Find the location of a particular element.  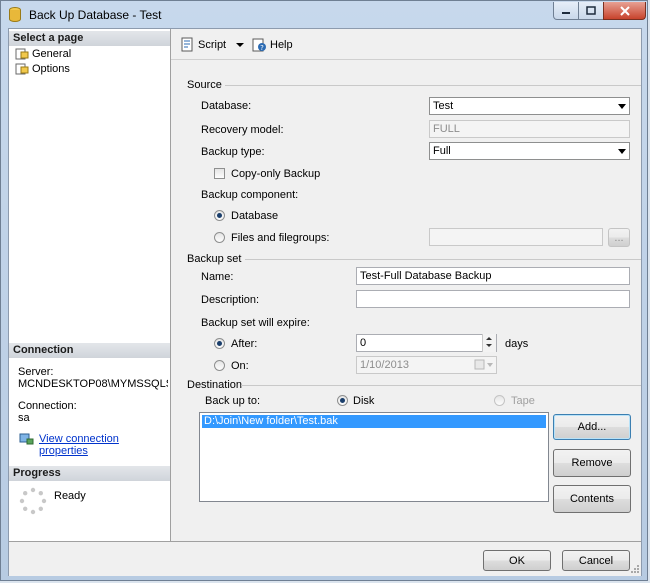

window-title: Back Up Database - Test is located at coordinates (95, 15).